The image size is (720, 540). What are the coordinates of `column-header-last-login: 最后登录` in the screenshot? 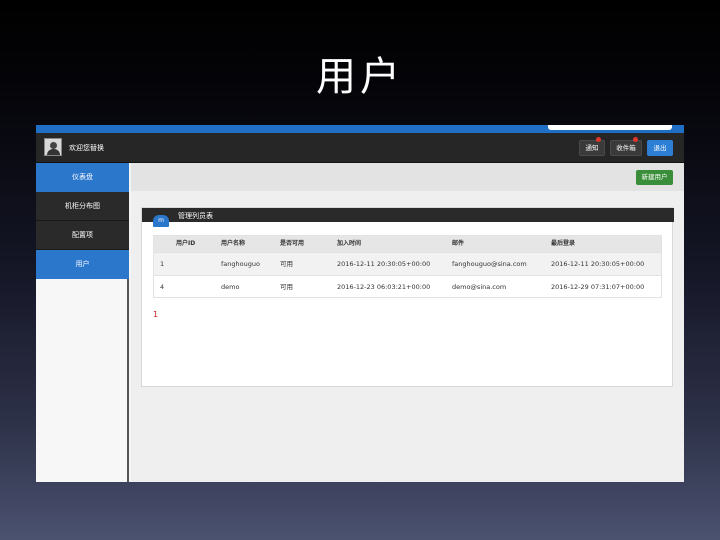 It's located at (563, 244).